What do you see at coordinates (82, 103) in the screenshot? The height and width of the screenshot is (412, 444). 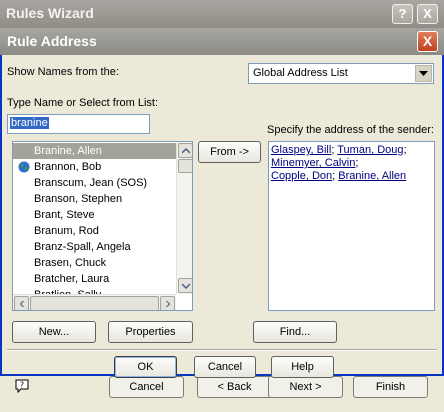 I see `type-name-label: Type Name or Select from List:` at bounding box center [82, 103].